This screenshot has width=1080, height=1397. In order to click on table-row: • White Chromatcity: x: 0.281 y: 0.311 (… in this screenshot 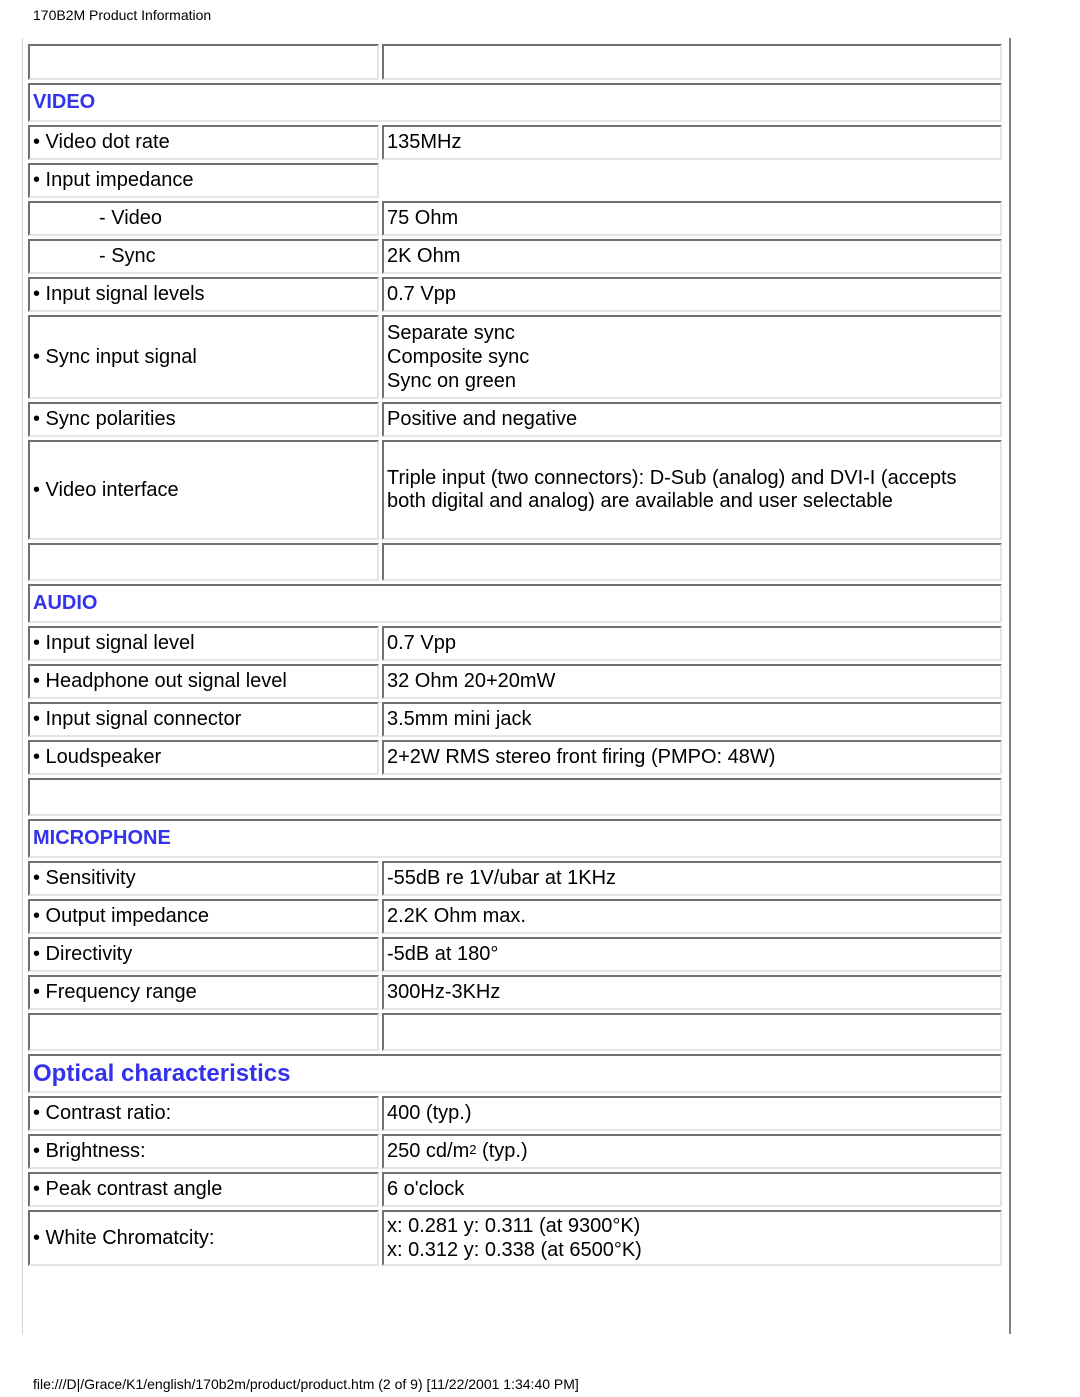, I will do `click(515, 1238)`.